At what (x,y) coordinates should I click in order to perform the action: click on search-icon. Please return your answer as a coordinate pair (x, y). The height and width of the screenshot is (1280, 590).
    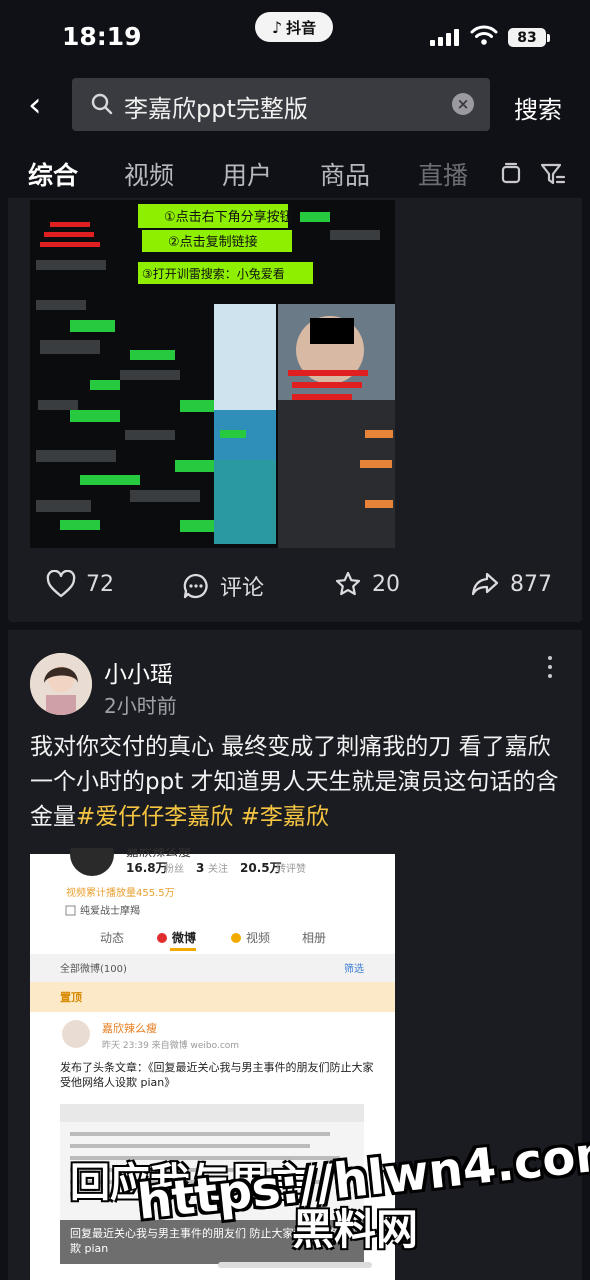
    Looking at the image, I should click on (102, 104).